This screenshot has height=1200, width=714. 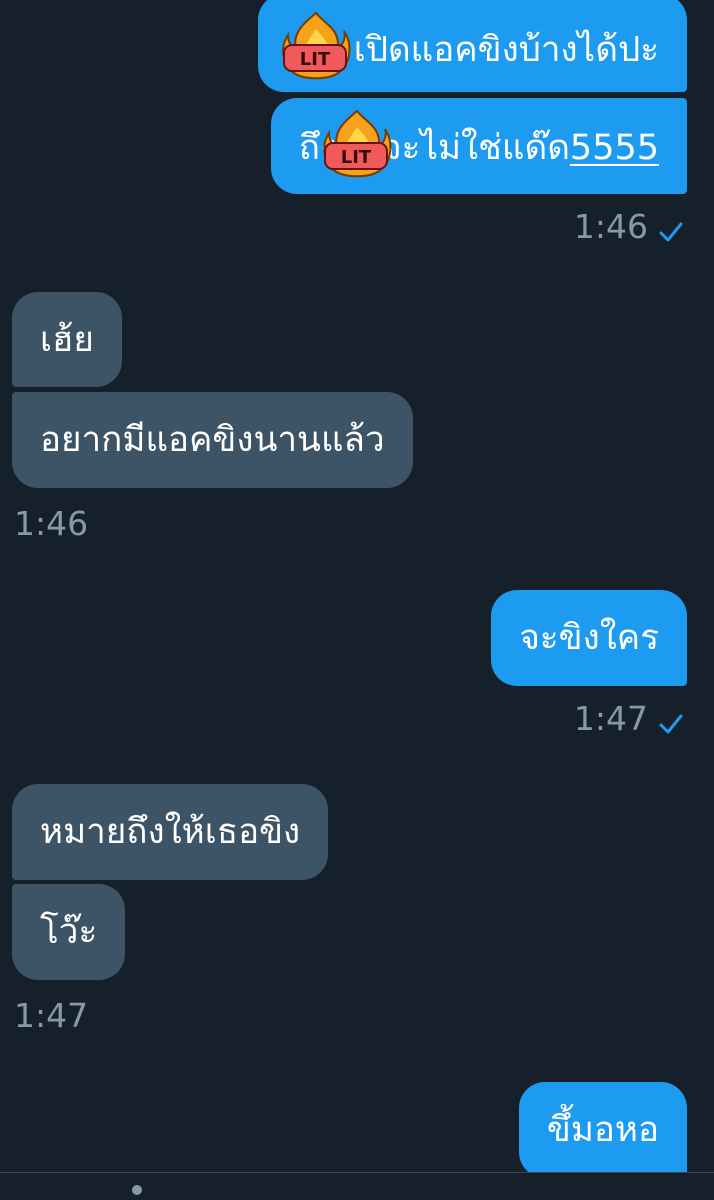 I want to click on incoming-message-bubble: อยากมีแอคขิงนานแล้ว, so click(x=212, y=440).